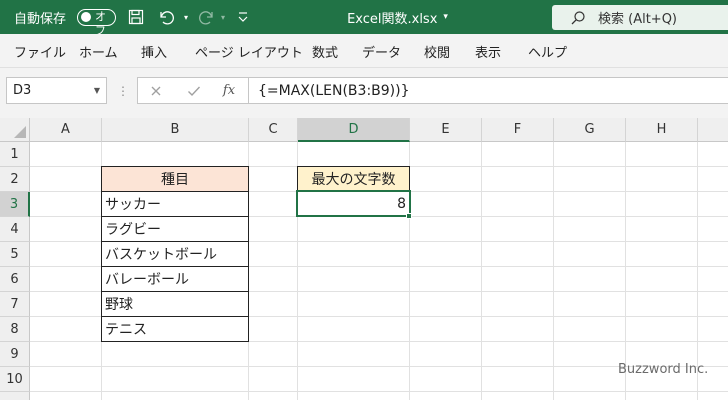 Image resolution: width=728 pixels, height=400 pixels. What do you see at coordinates (663, 369) in the screenshot?
I see `watermark: Buzzword Inc.` at bounding box center [663, 369].